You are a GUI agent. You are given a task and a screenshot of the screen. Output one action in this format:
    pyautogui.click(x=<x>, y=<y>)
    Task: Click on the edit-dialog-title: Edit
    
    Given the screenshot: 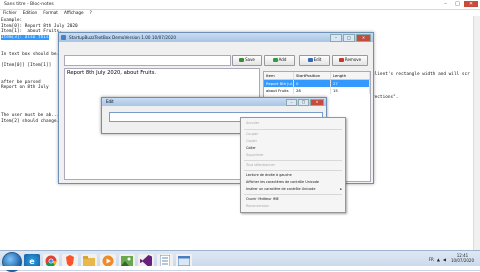 What is the action you would take?
    pyautogui.click(x=110, y=101)
    